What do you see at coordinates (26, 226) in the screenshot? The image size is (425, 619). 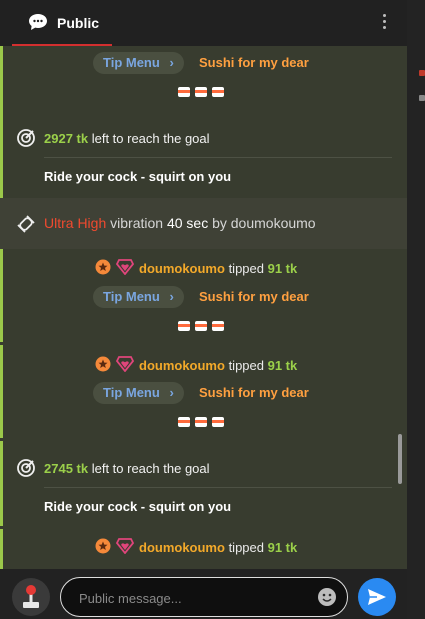 I see `vibration-icon` at bounding box center [26, 226].